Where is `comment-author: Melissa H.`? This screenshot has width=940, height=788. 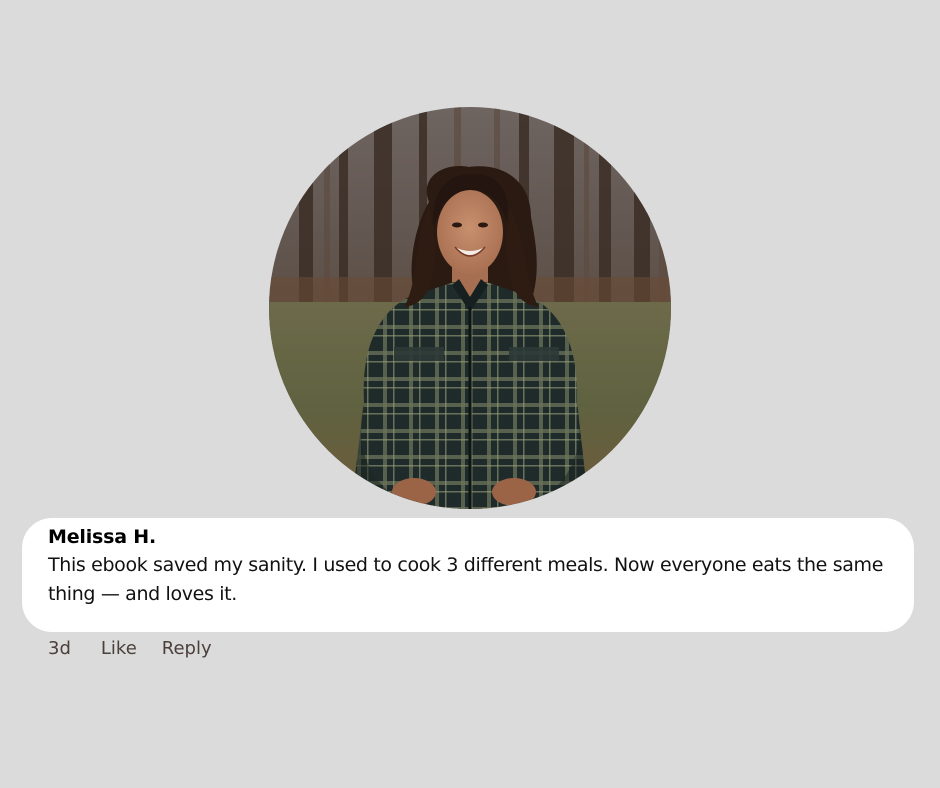 comment-author: Melissa H. is located at coordinates (468, 537).